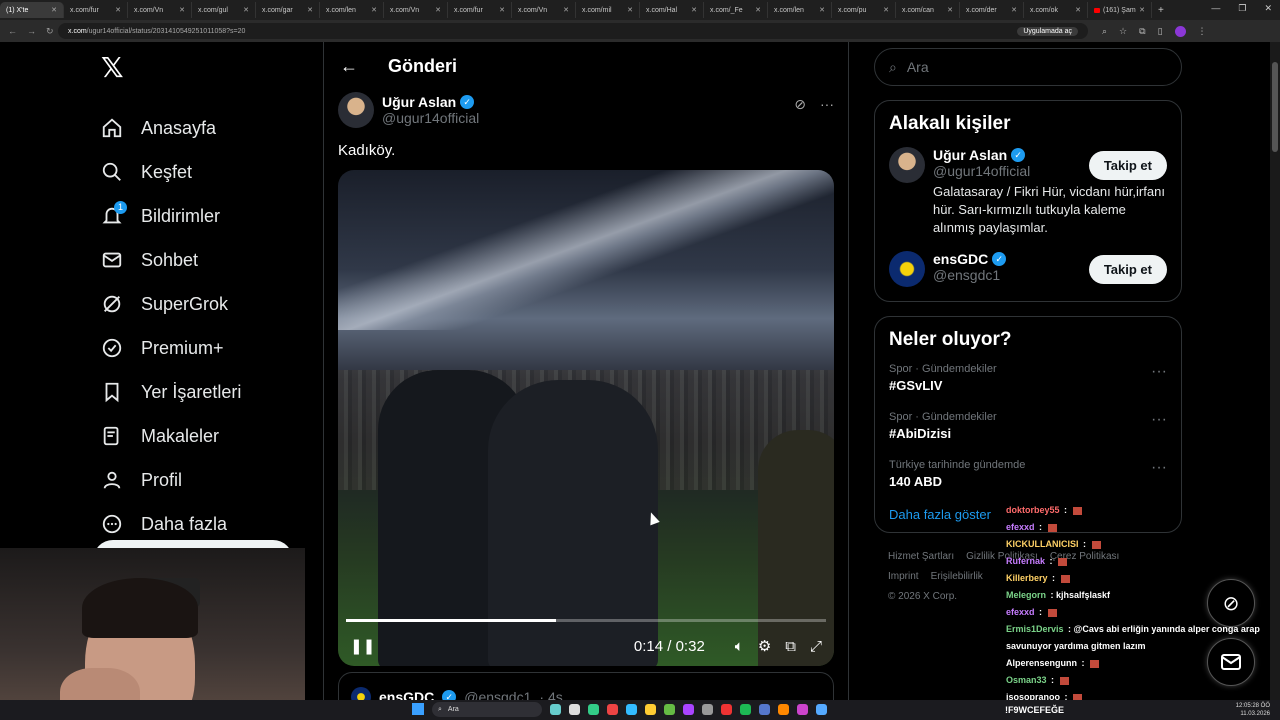 This screenshot has width=1280, height=720. Describe the element at coordinates (1047, 31) in the screenshot. I see `open-in-app-button: Uygulamada aç` at that location.